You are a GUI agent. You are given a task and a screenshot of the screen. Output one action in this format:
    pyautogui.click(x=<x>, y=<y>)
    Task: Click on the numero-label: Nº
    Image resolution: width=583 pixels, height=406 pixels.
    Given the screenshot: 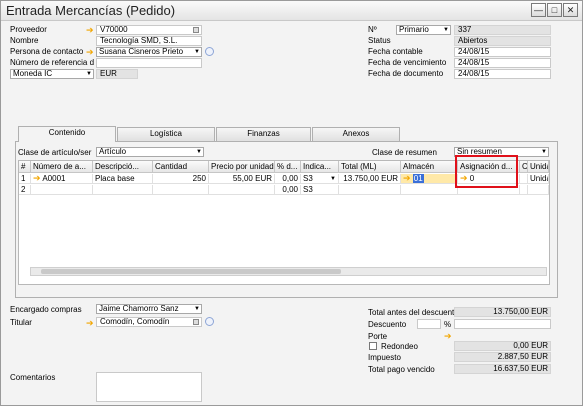 What is the action you would take?
    pyautogui.click(x=372, y=29)
    